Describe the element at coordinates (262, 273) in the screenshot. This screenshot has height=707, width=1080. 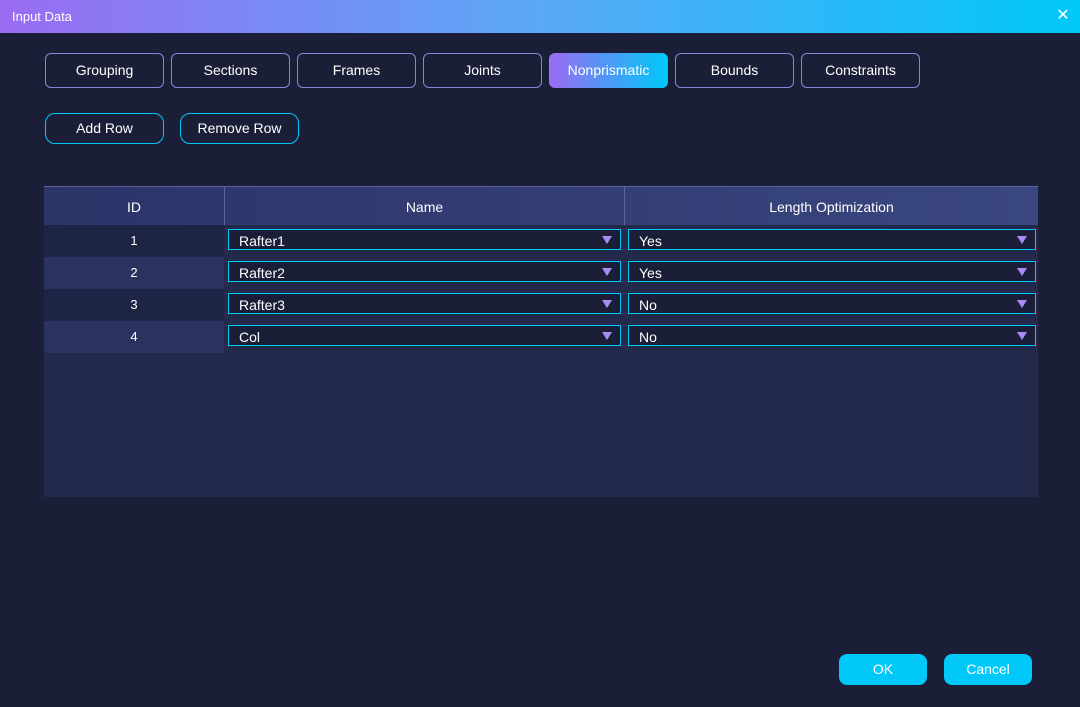
I see `name-select-value: Rafter2` at that location.